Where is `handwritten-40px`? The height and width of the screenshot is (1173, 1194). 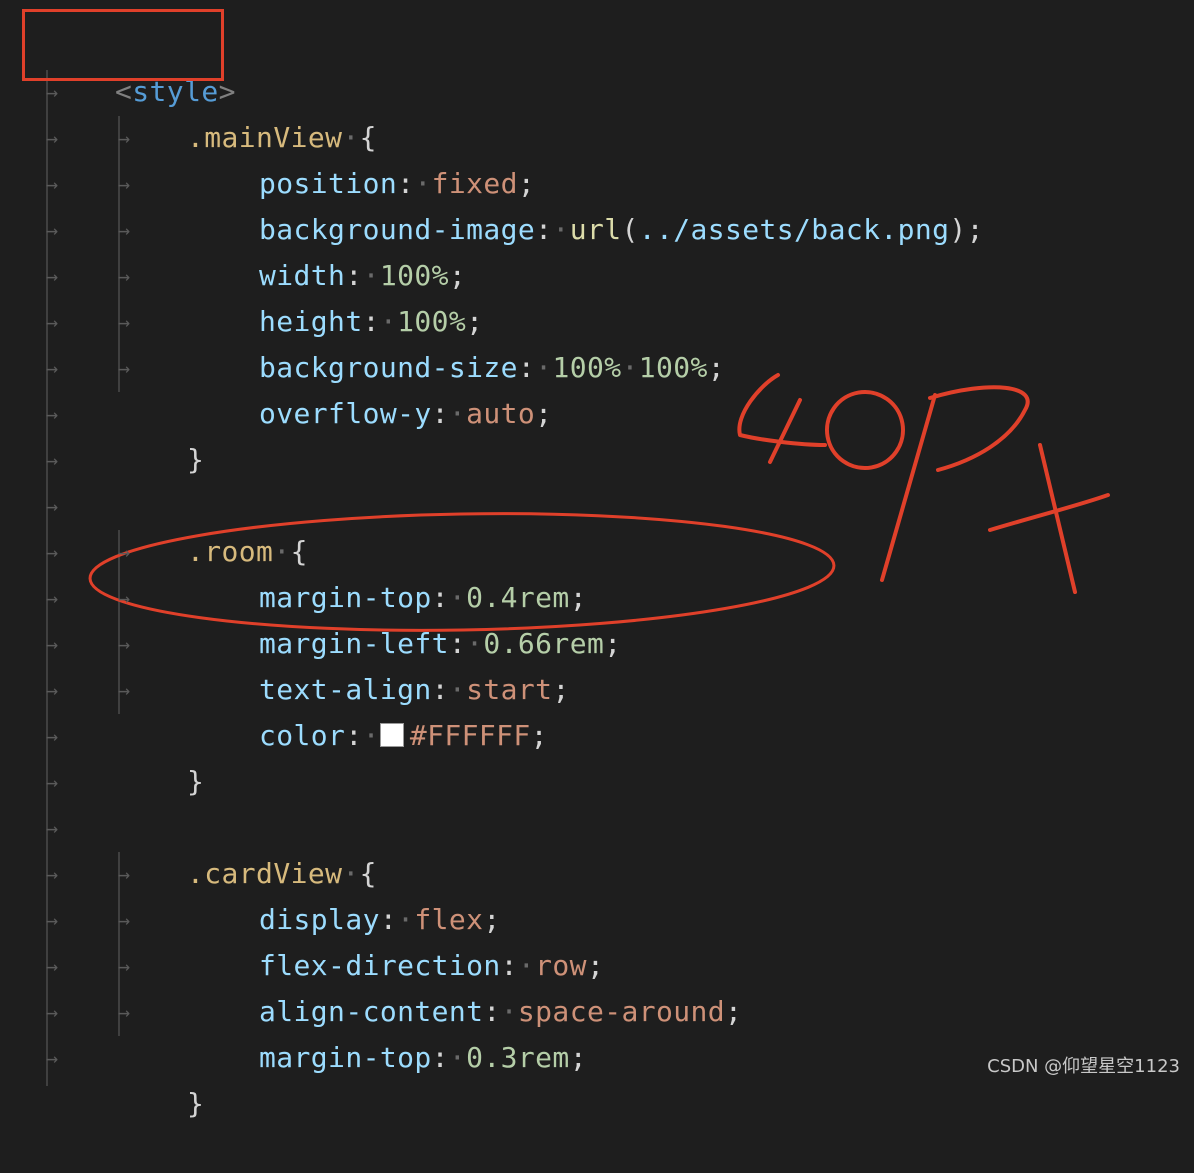
handwritten-40px is located at coordinates (923, 483).